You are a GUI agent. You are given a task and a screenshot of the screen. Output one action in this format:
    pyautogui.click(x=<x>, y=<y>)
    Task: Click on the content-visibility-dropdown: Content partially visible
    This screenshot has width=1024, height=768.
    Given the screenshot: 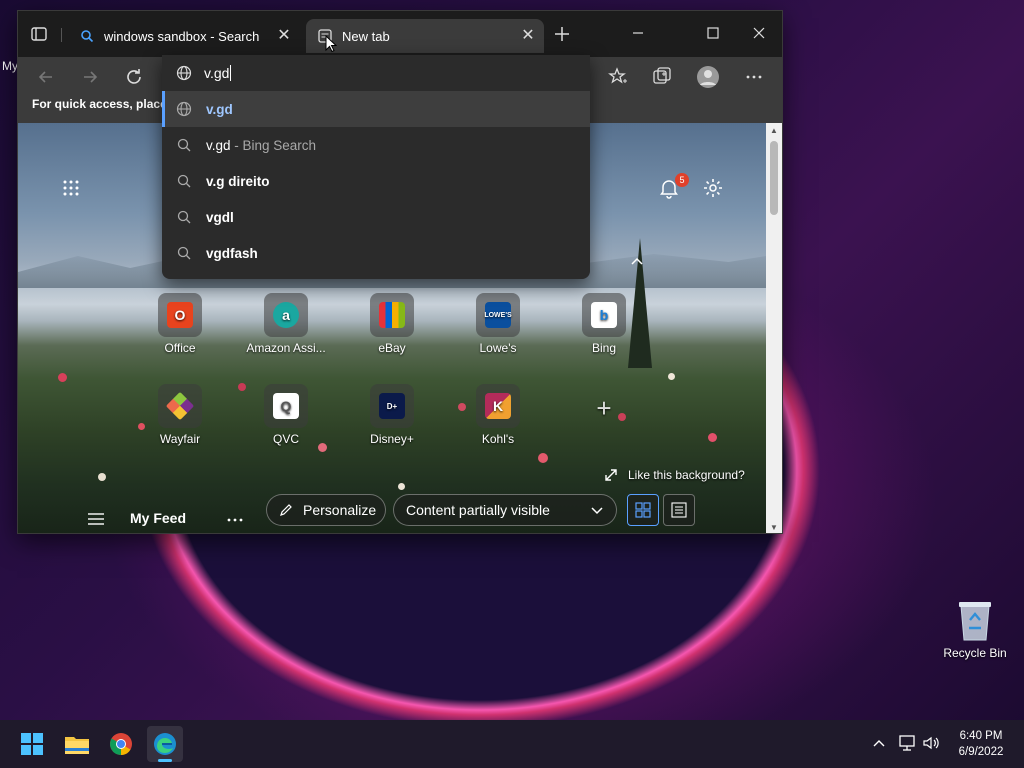 What is the action you would take?
    pyautogui.click(x=505, y=510)
    